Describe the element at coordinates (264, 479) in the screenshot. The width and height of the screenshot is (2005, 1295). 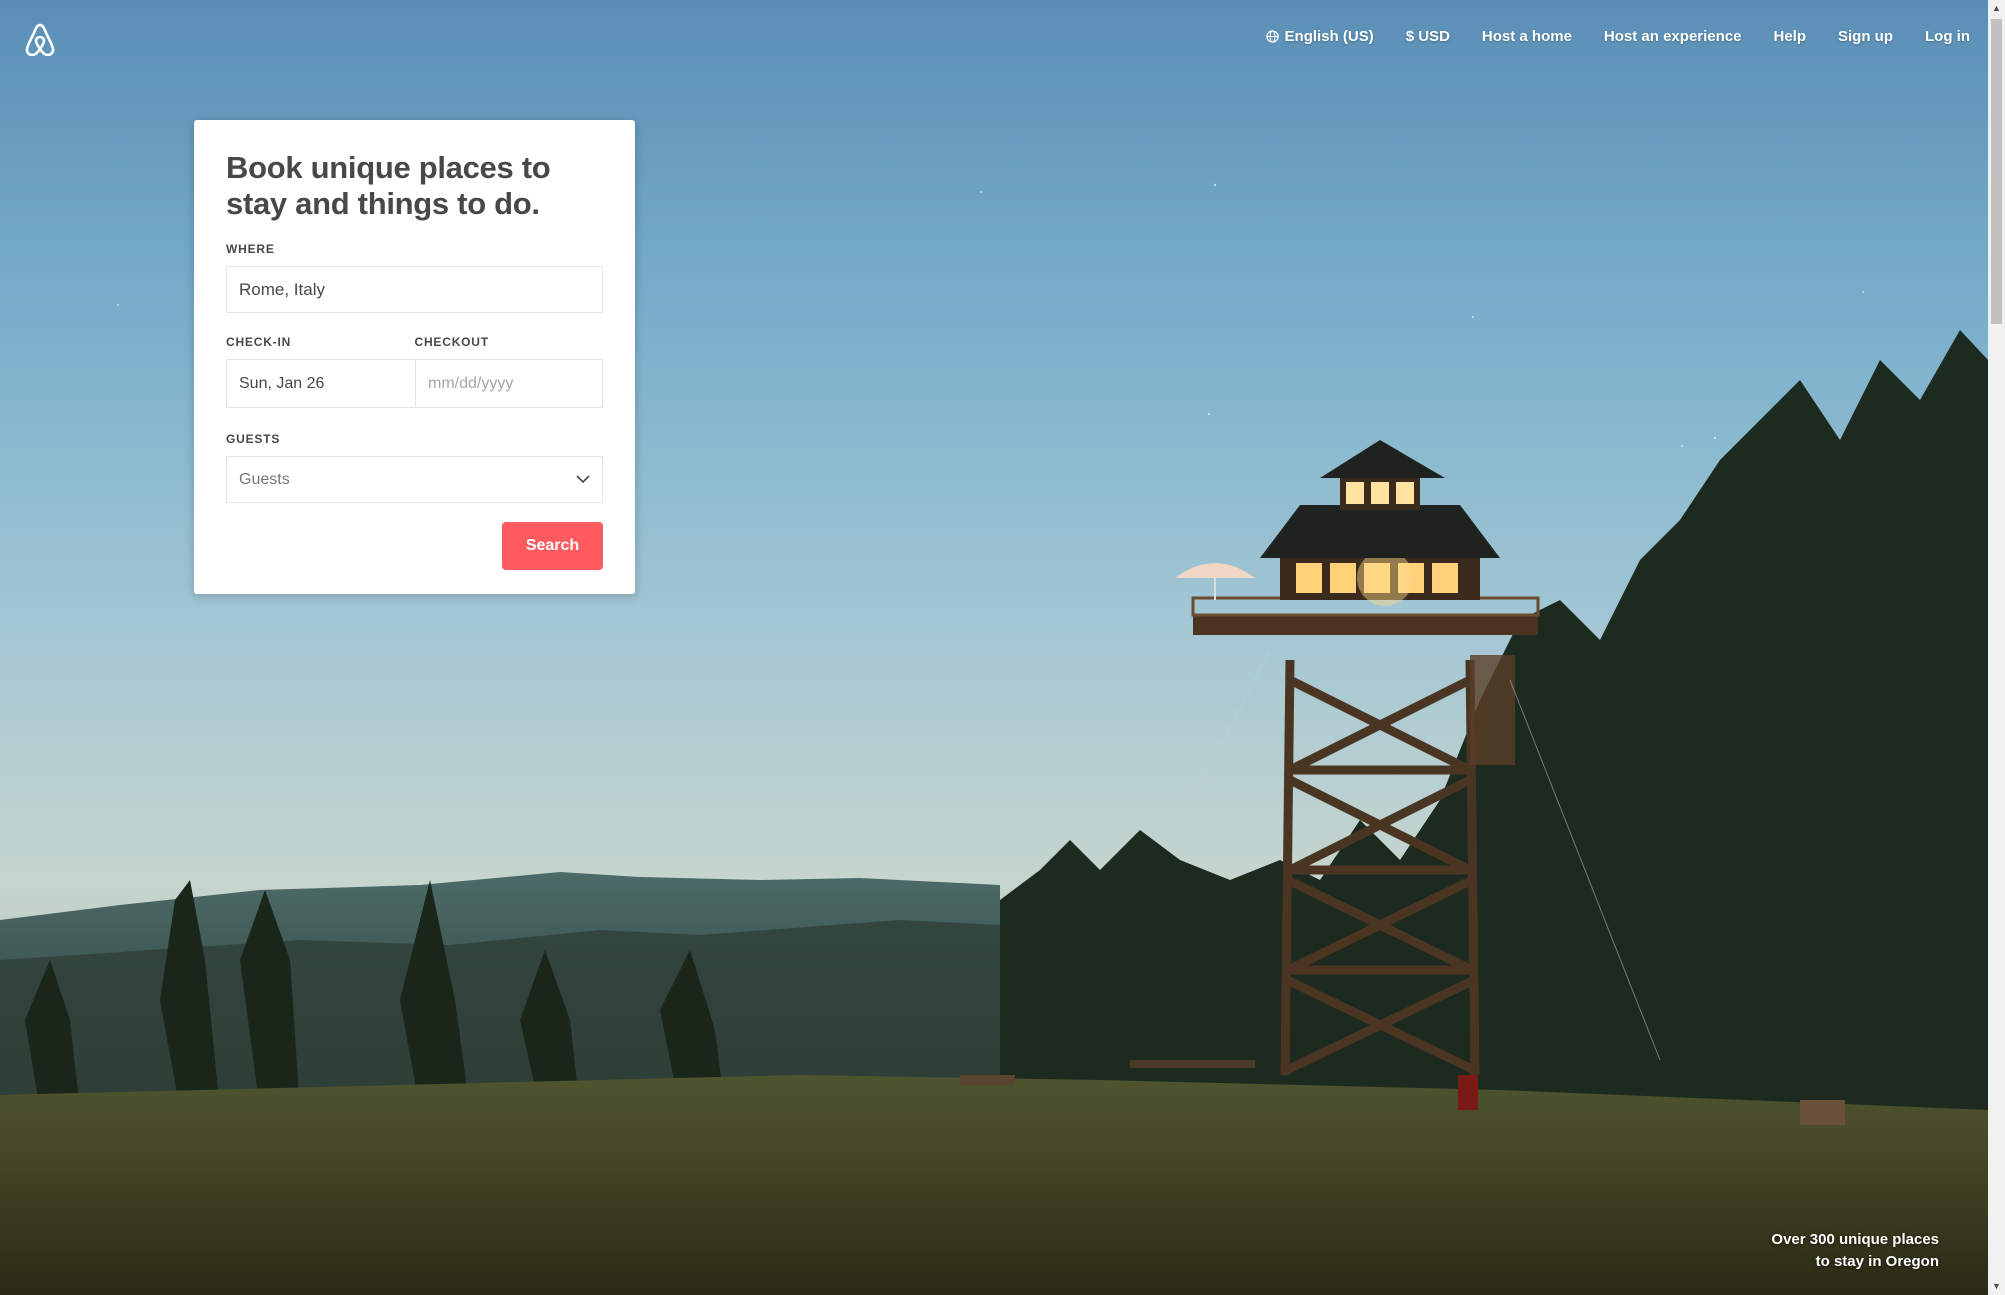
I see `guests-value: Guests` at that location.